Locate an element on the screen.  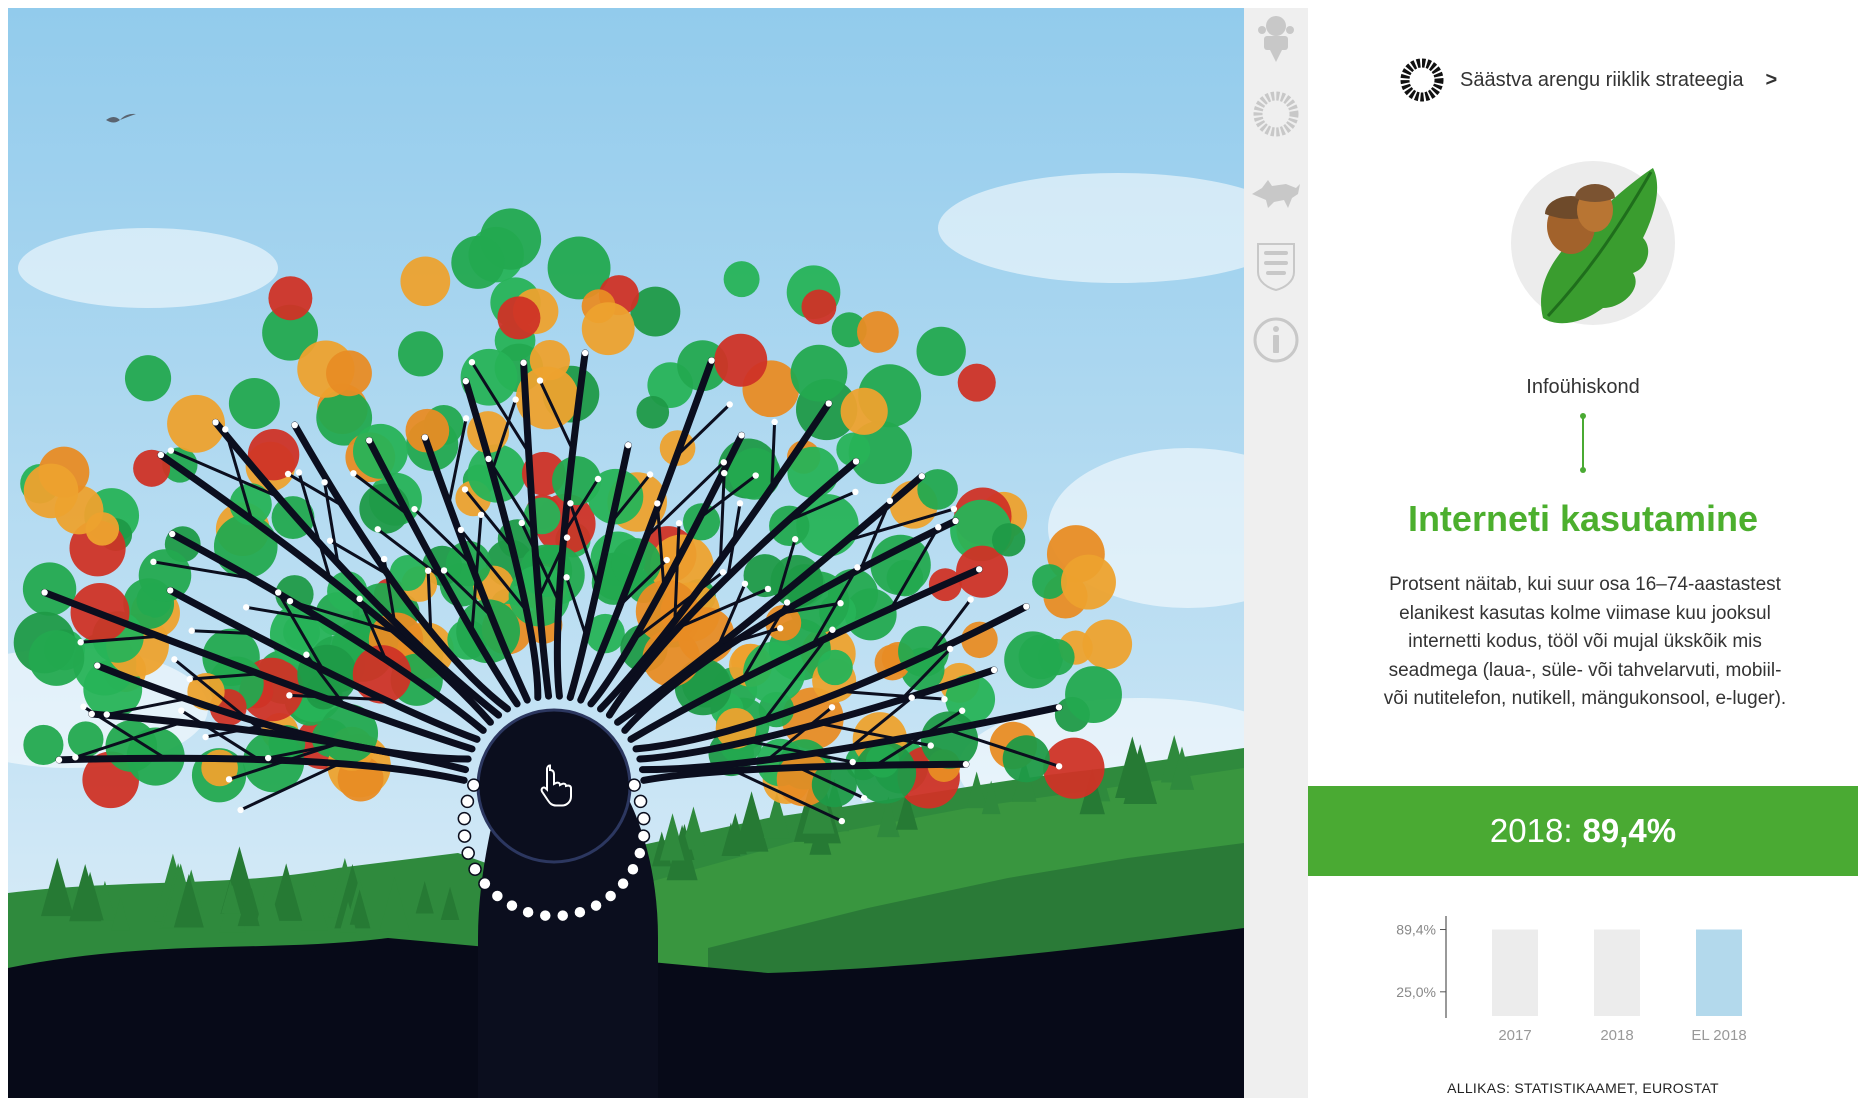
bar-2017 is located at coordinates (1515, 972).